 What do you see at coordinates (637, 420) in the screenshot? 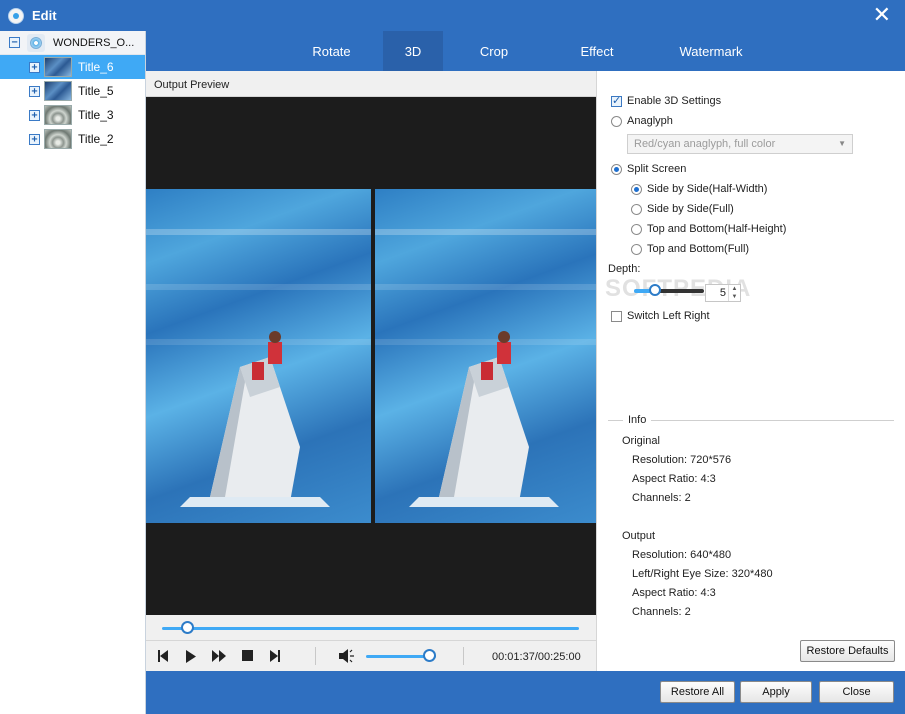
I see `info-legend: Info` at bounding box center [637, 420].